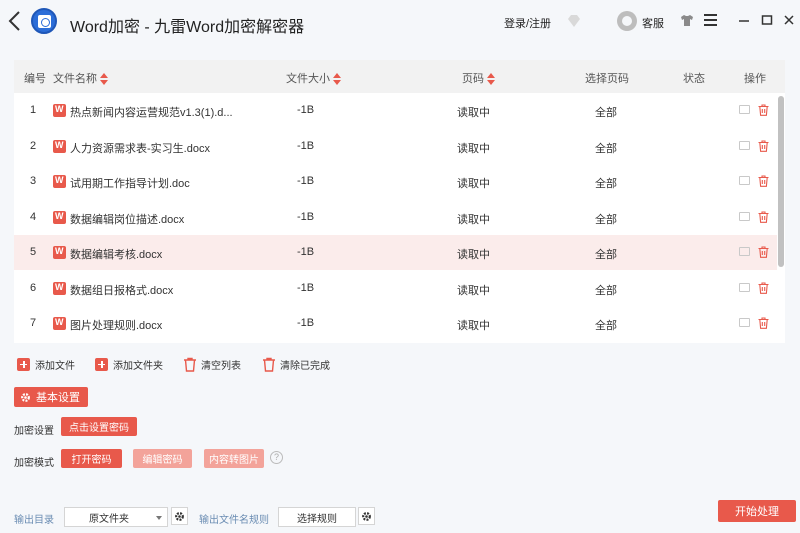  What do you see at coordinates (276, 457) in the screenshot?
I see `help-icon: ?` at bounding box center [276, 457].